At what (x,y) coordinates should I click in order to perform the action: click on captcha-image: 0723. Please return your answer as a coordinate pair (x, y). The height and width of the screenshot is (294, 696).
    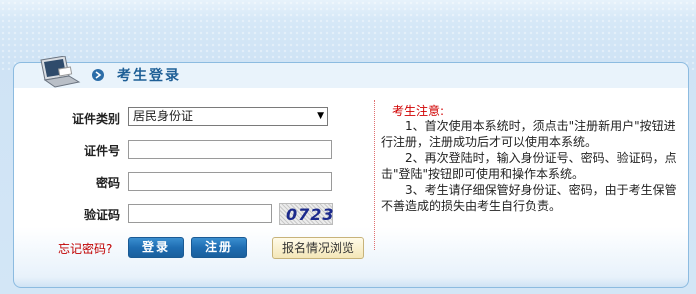
    Looking at the image, I should click on (307, 214).